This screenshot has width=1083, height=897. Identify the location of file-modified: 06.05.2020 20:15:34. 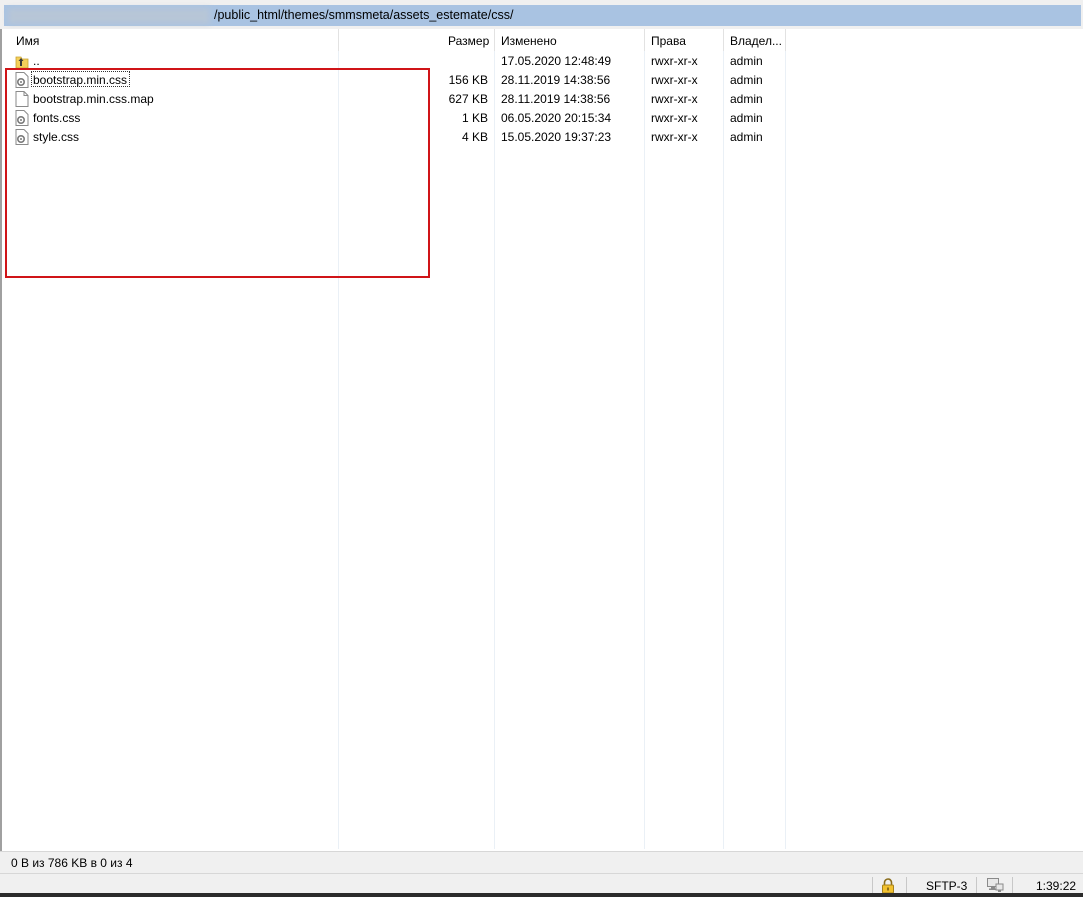
(556, 118).